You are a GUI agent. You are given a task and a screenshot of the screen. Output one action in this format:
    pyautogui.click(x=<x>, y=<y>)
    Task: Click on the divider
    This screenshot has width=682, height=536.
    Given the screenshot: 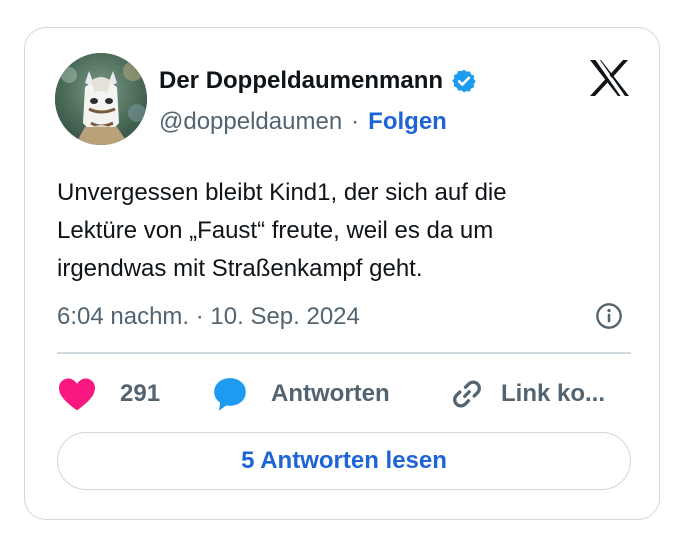 What is the action you would take?
    pyautogui.click(x=344, y=353)
    